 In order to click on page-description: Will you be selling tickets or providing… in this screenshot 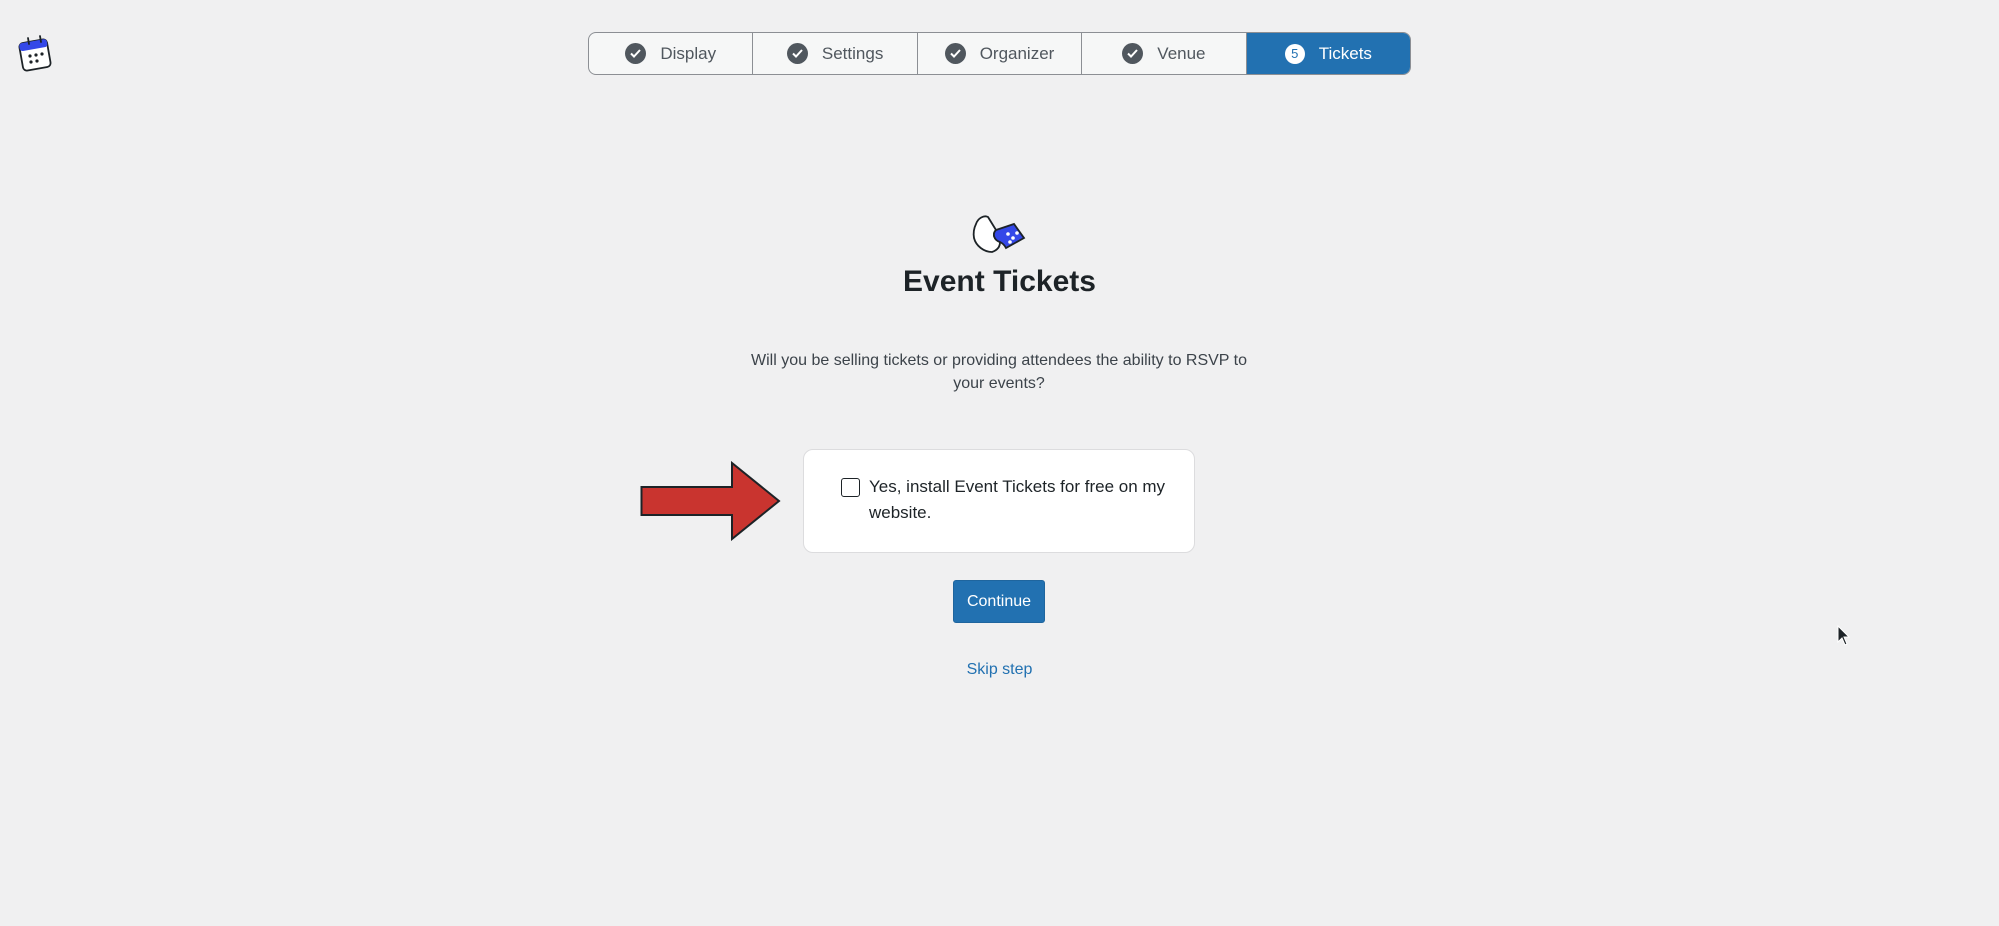, I will do `click(999, 372)`.